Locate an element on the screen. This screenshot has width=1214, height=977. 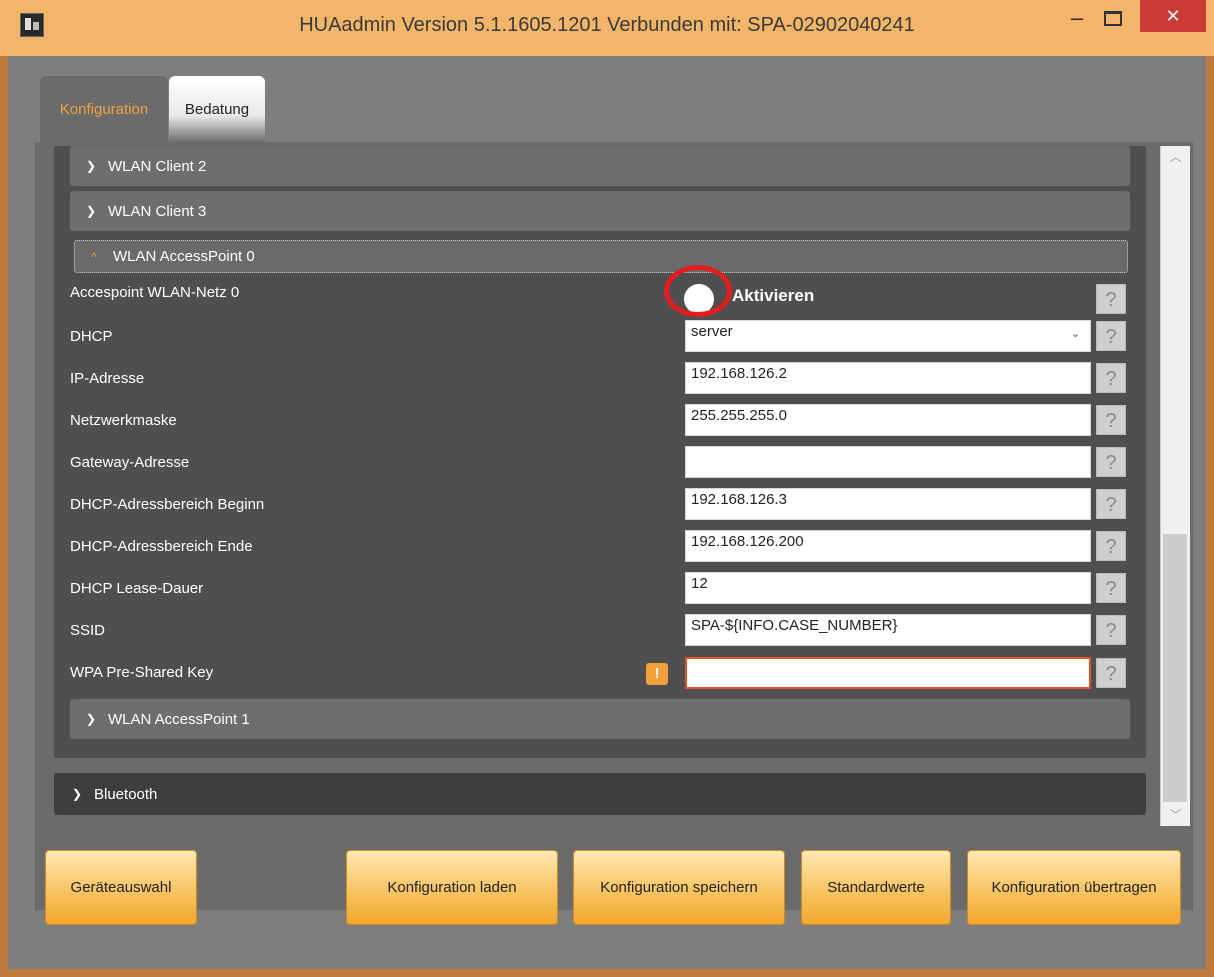
ssid-field: SPA-${INFO.CASE_NUMBER} is located at coordinates (888, 630).